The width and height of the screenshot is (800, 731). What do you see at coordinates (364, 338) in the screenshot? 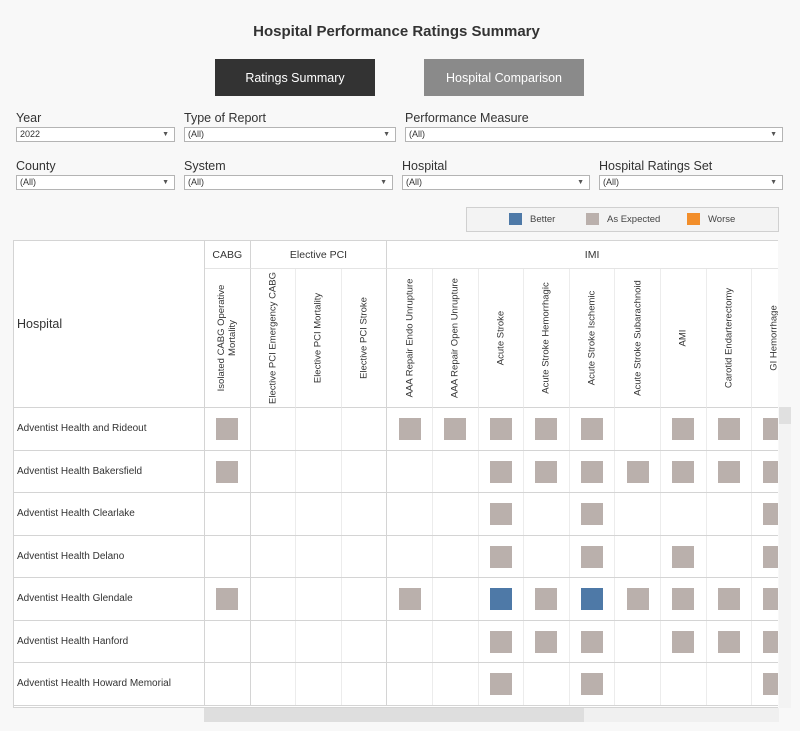
I see `column-header-elective-pci-stroke: Elective PCI Stroke` at bounding box center [364, 338].